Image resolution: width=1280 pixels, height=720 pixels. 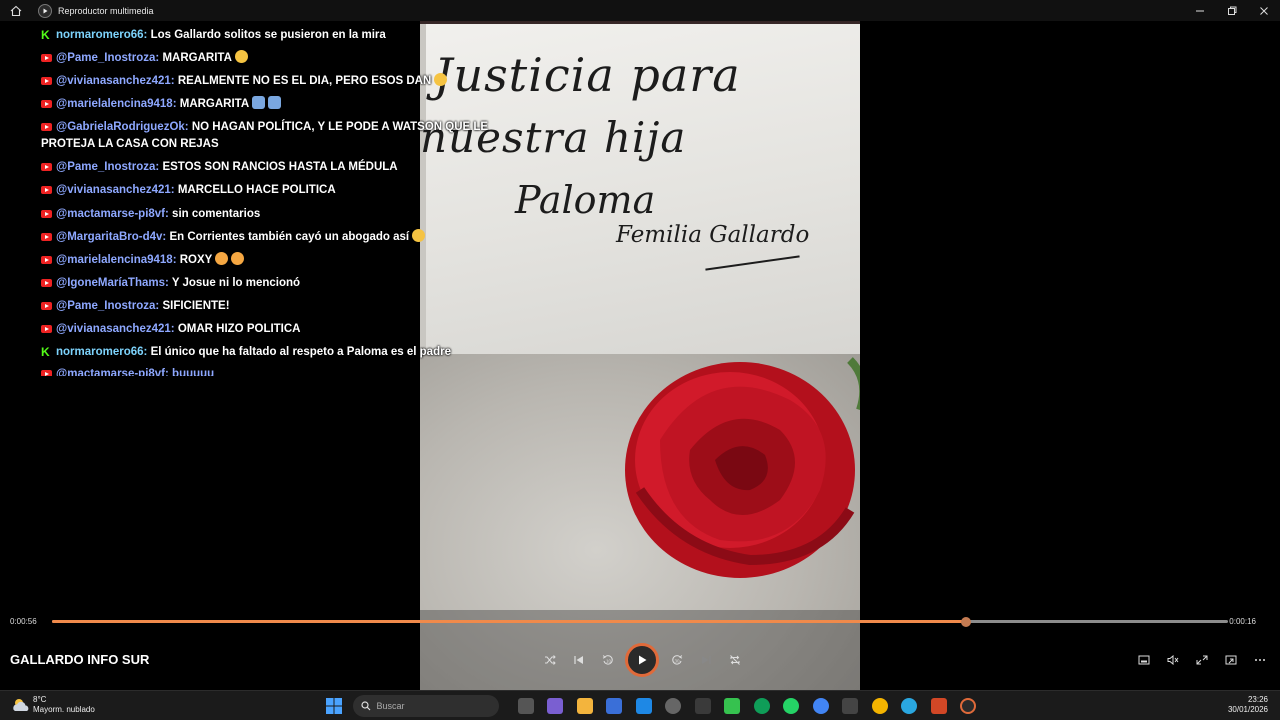 What do you see at coordinates (222, 258) in the screenshot?
I see `hearts-emoji-icon` at bounding box center [222, 258].